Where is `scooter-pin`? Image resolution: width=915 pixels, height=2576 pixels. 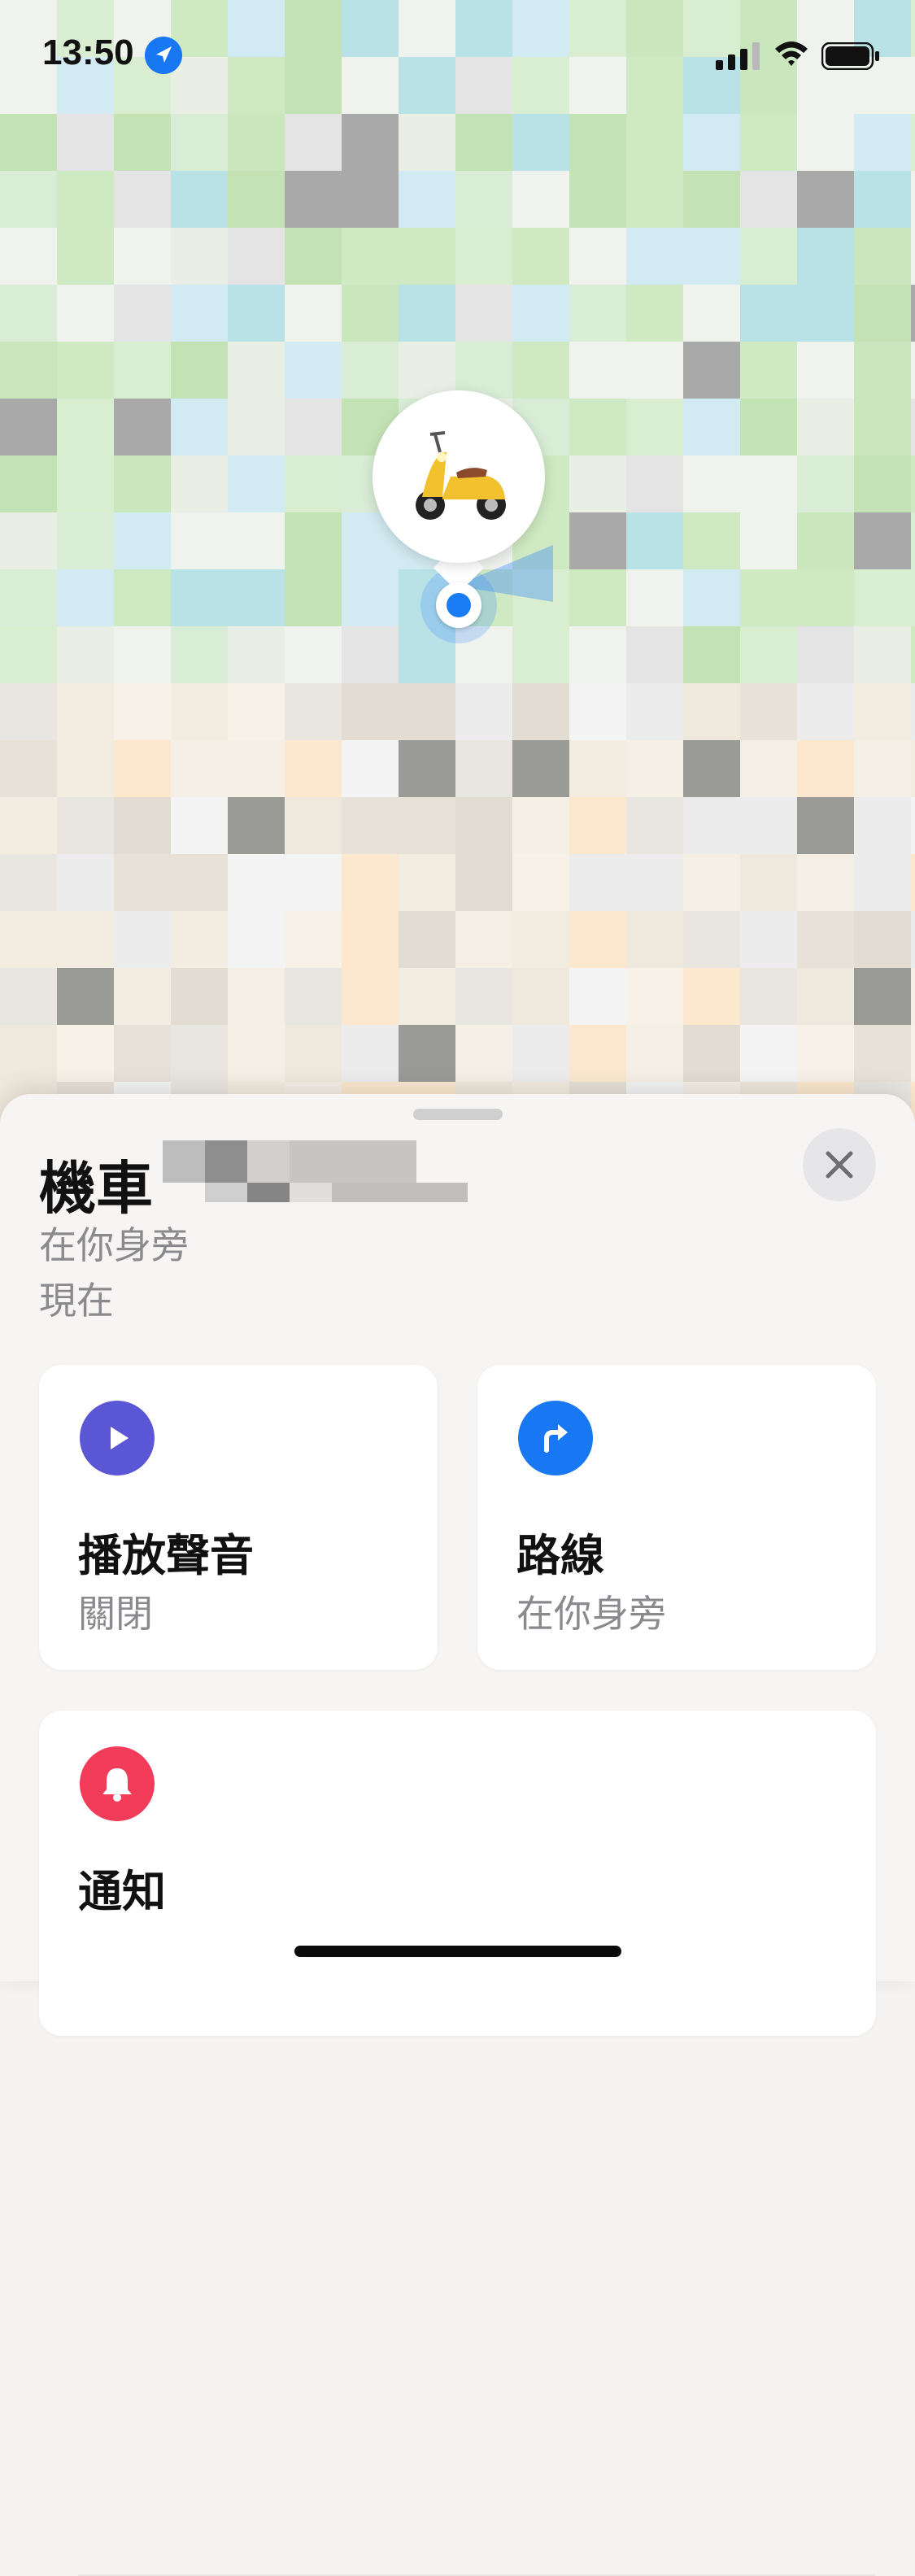 scooter-pin is located at coordinates (459, 476).